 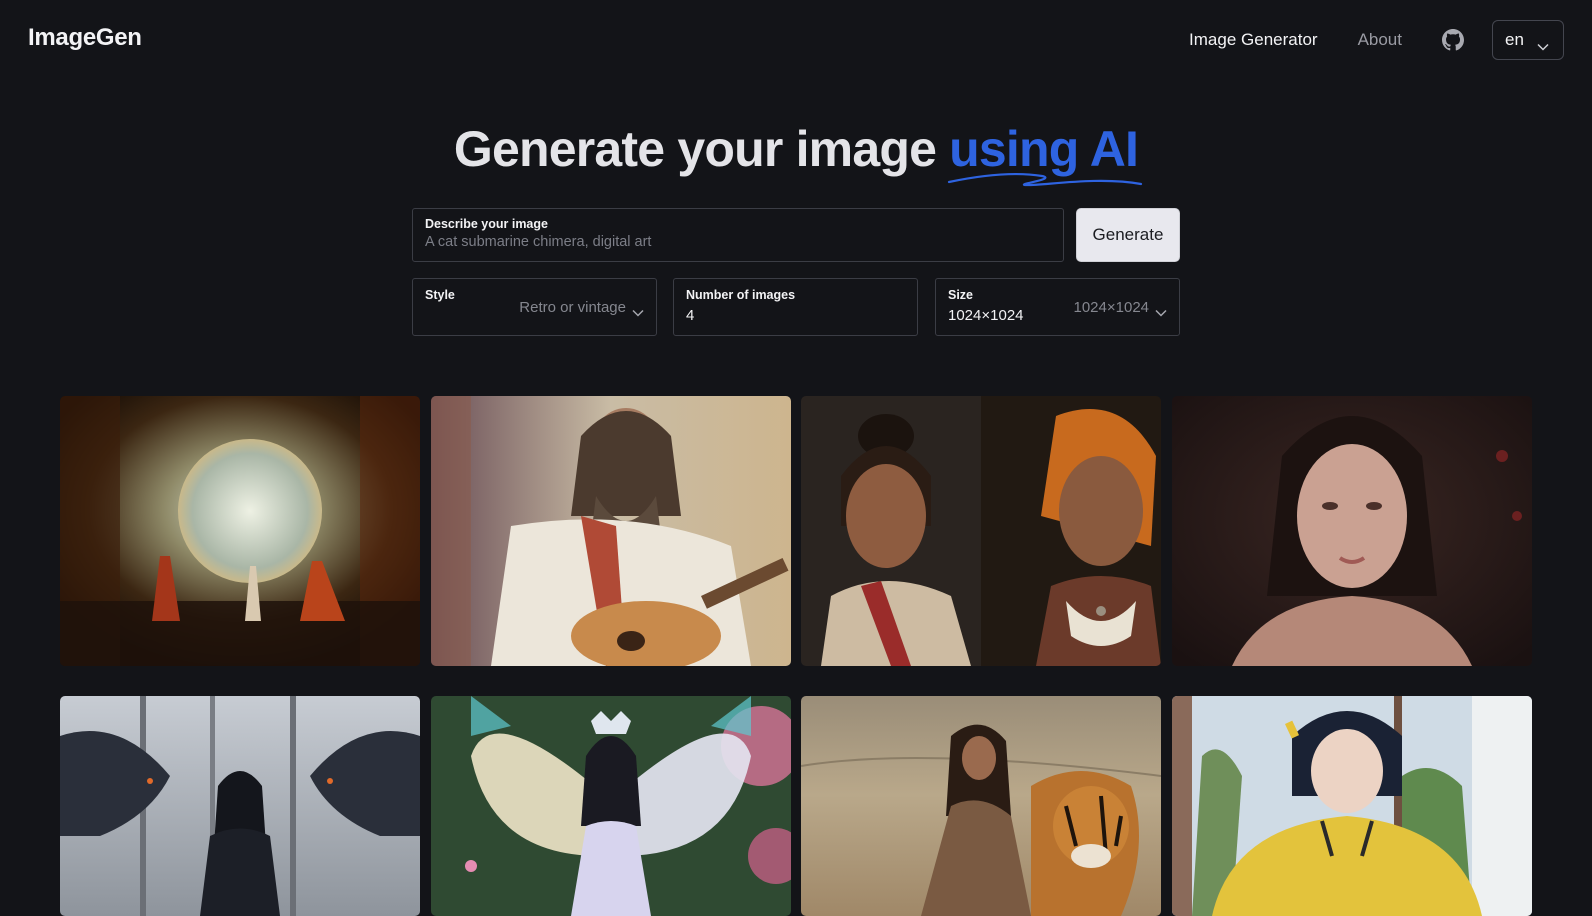 I want to click on title-accent: using AI, so click(x=1045, y=153).